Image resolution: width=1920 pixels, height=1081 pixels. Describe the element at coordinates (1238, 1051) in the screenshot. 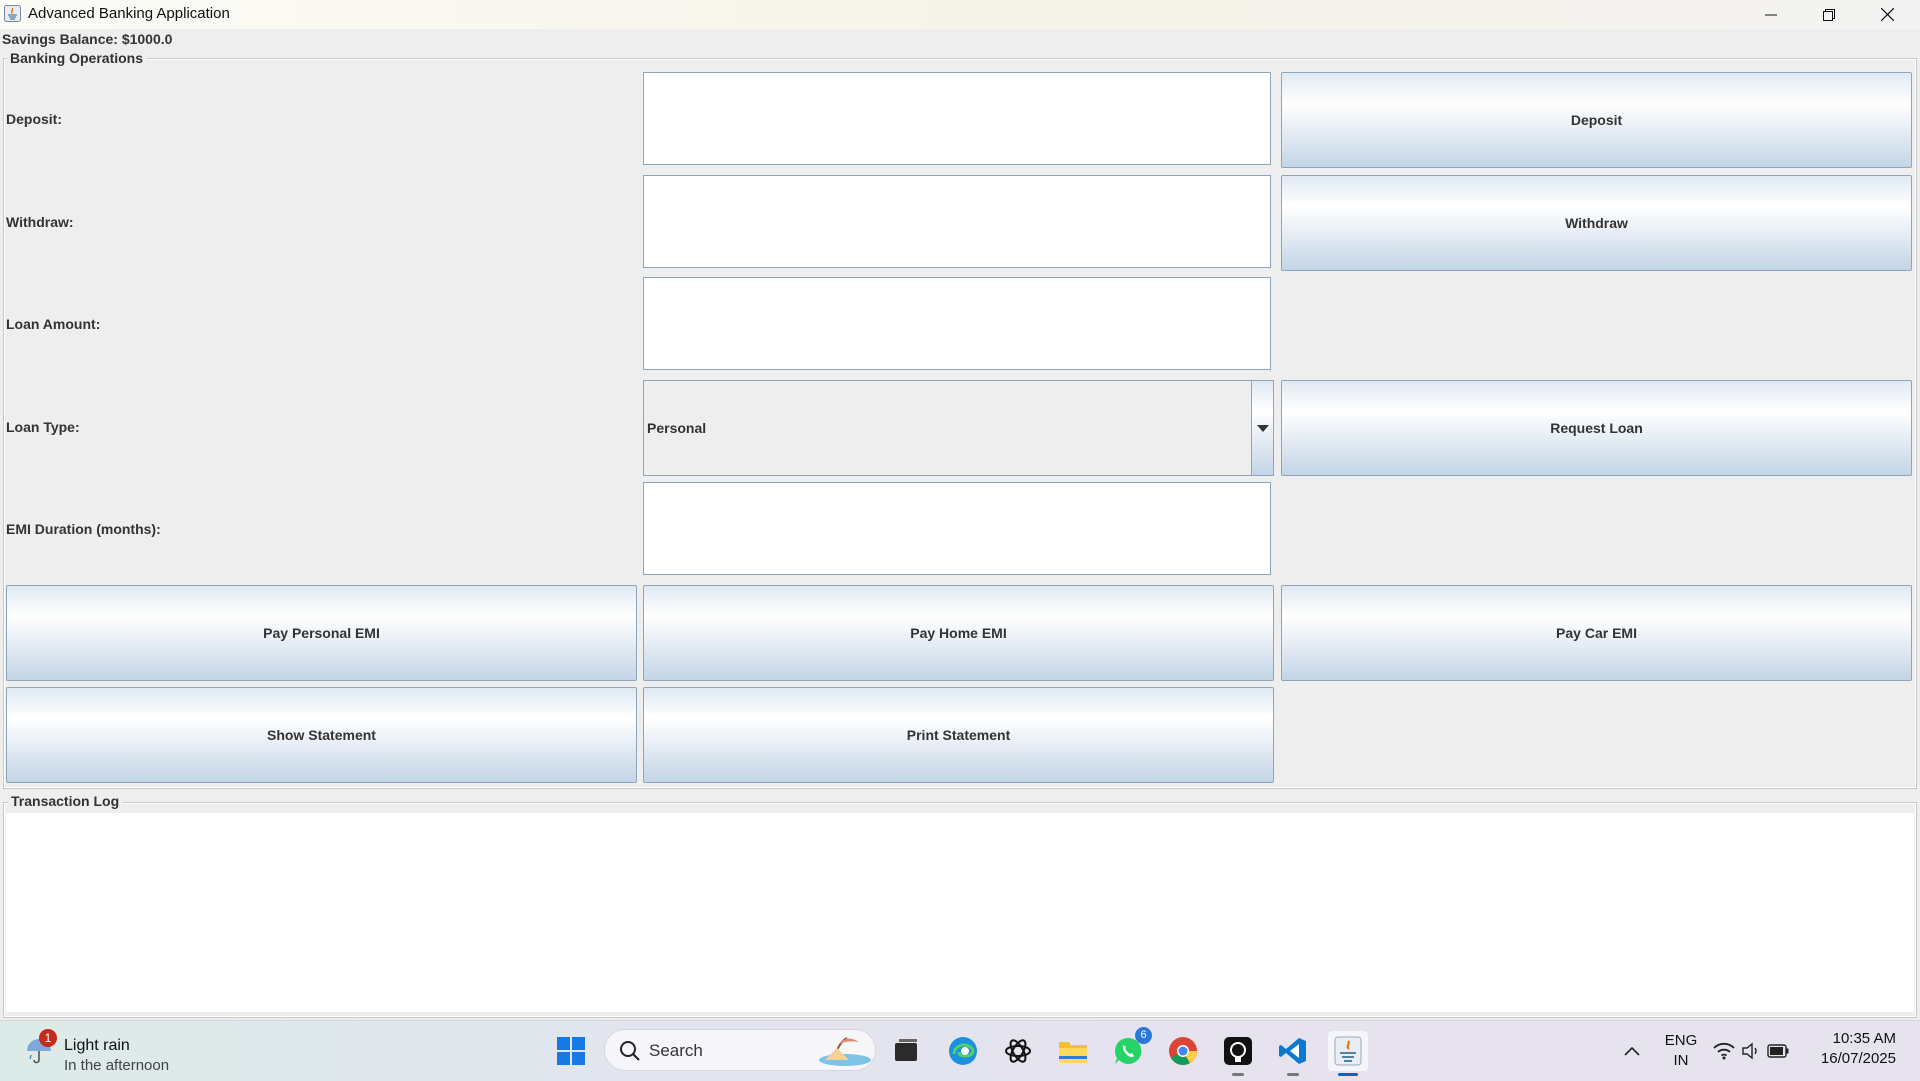

I see `github-icon` at that location.